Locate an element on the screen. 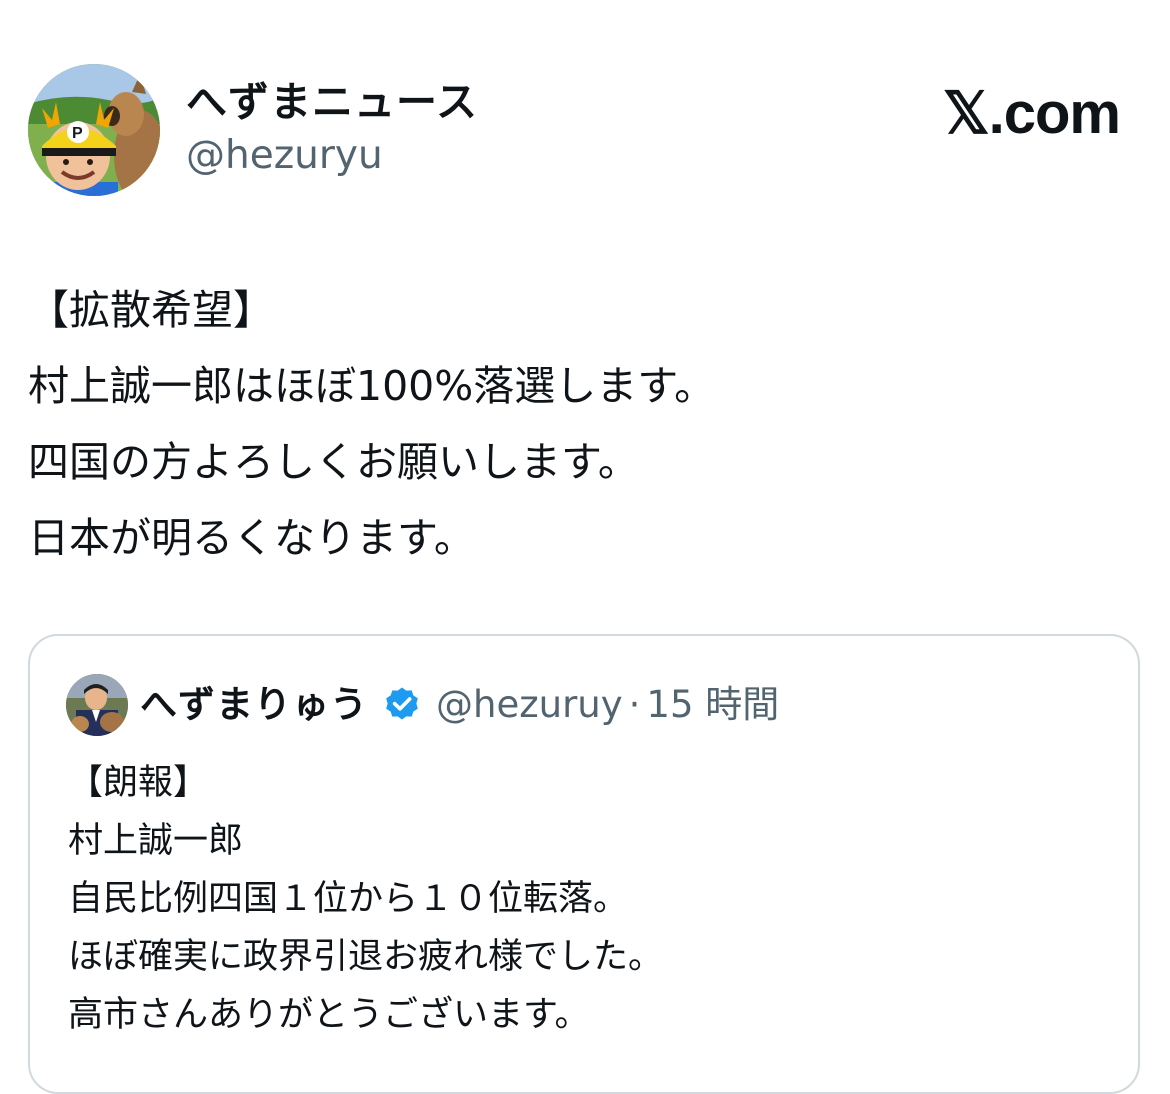  verified-badge-icon is located at coordinates (402, 703).